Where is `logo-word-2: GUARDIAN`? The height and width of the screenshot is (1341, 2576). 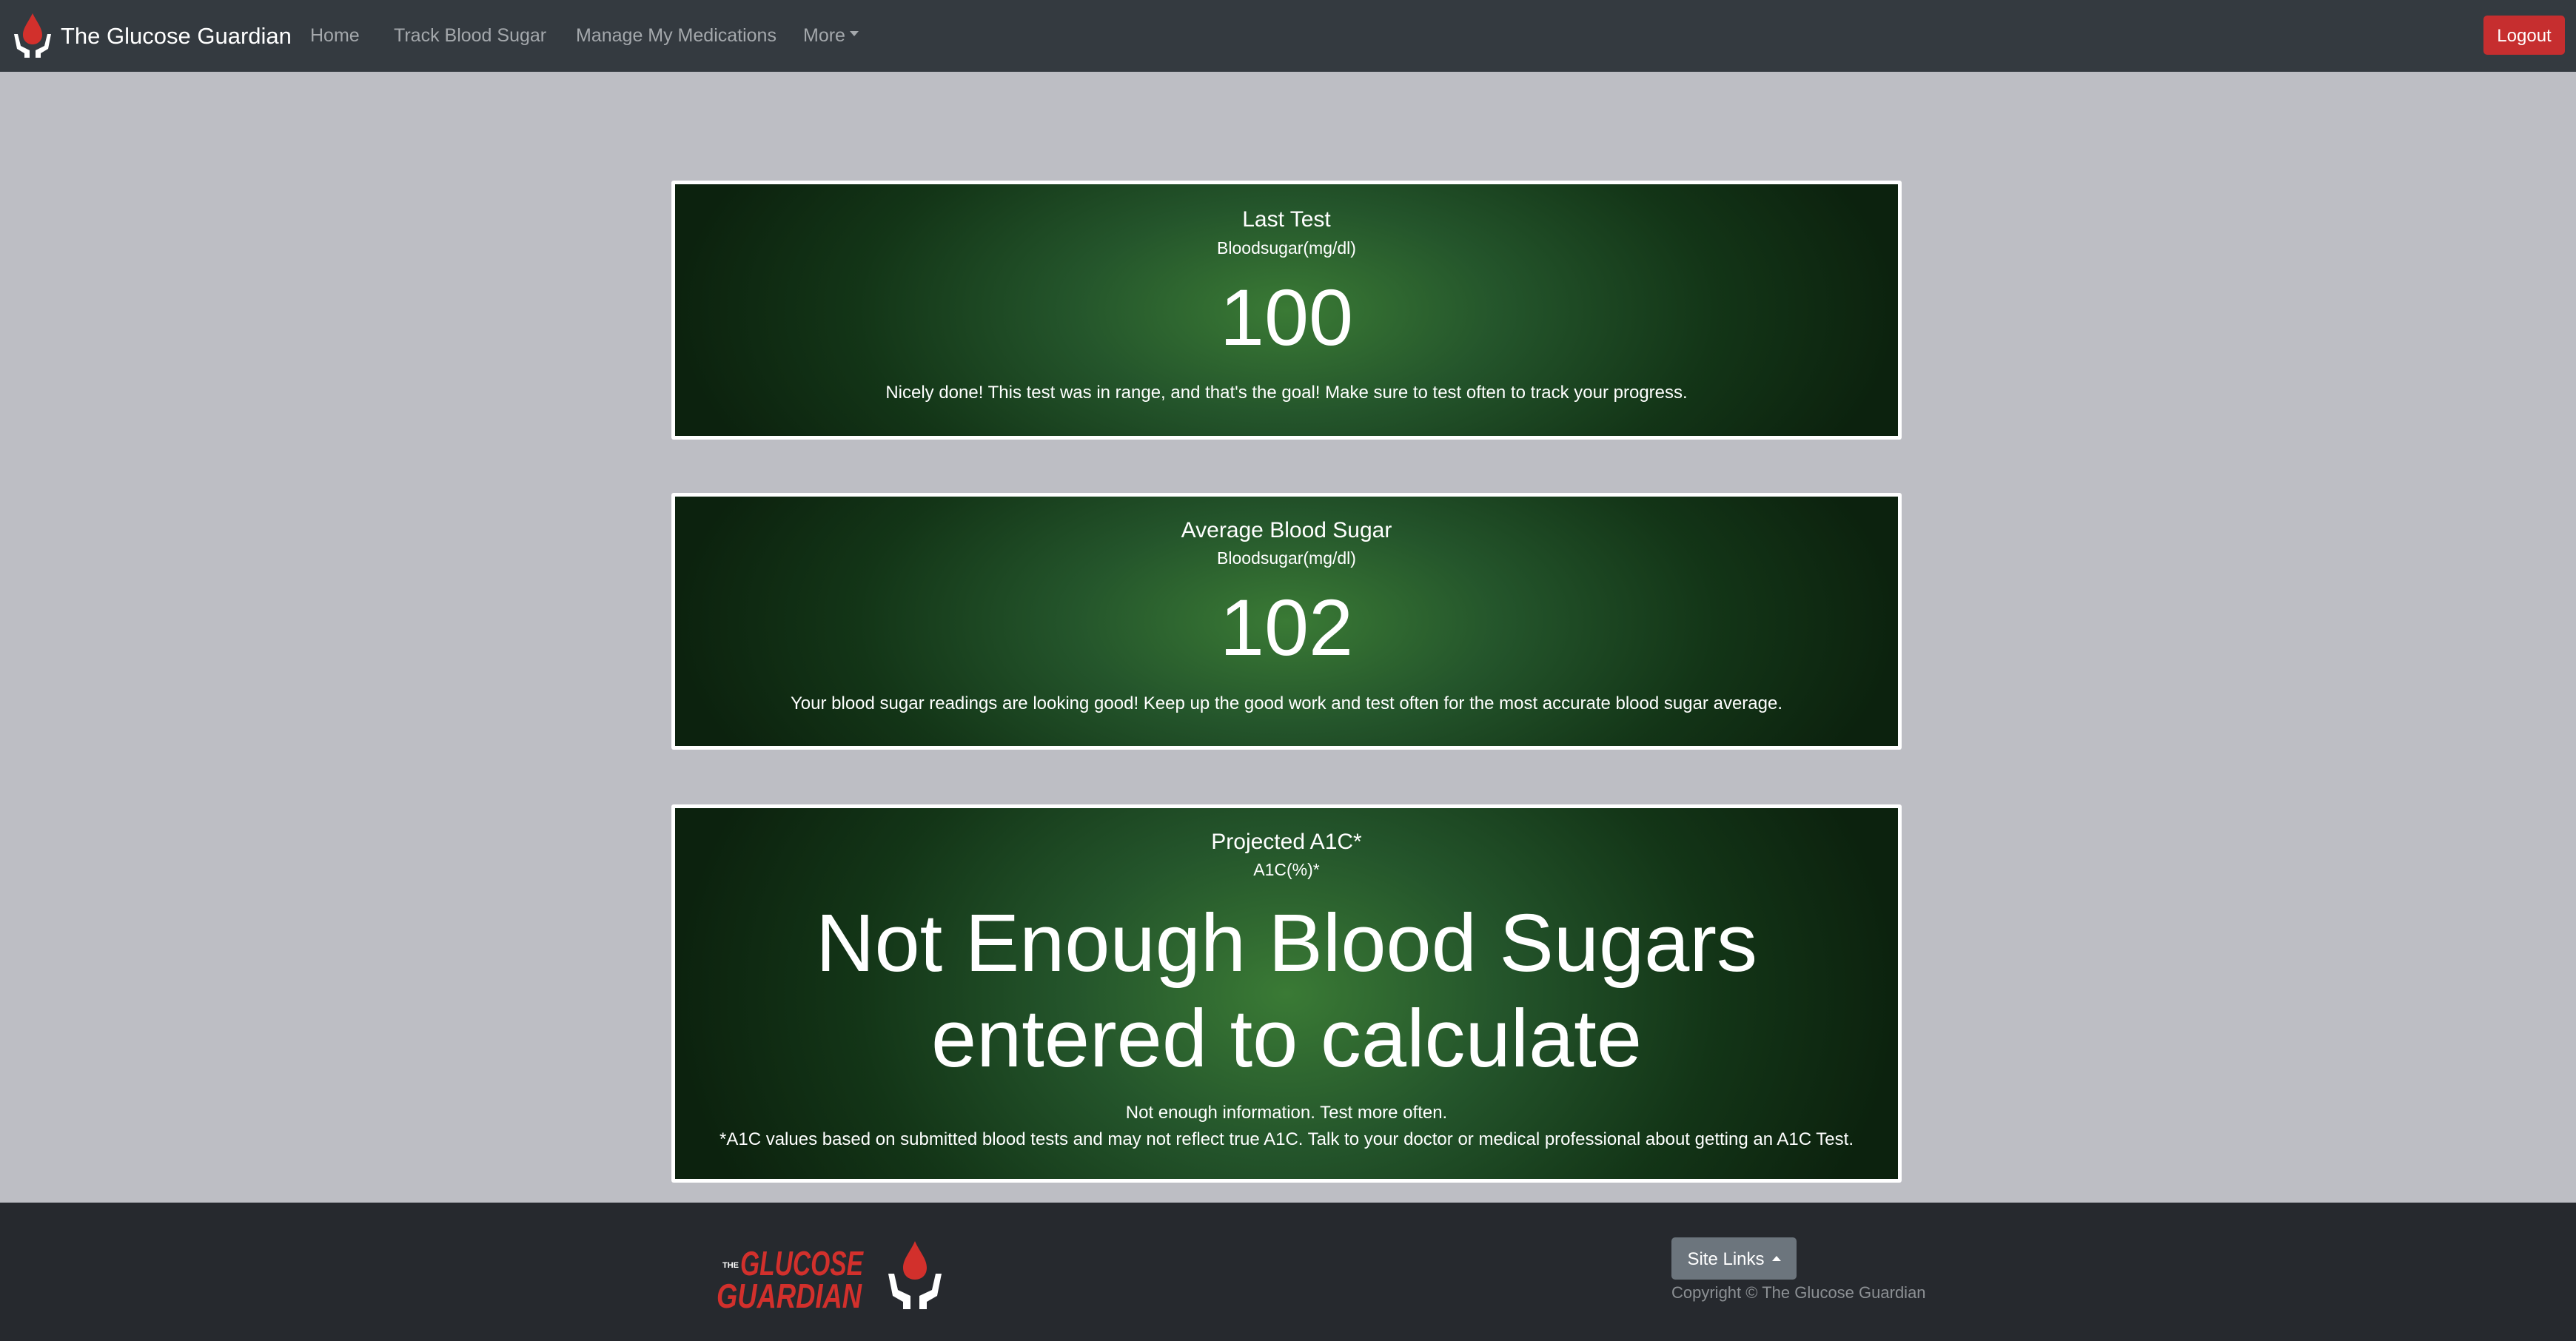
logo-word-2: GUARDIAN is located at coordinates (789, 1294).